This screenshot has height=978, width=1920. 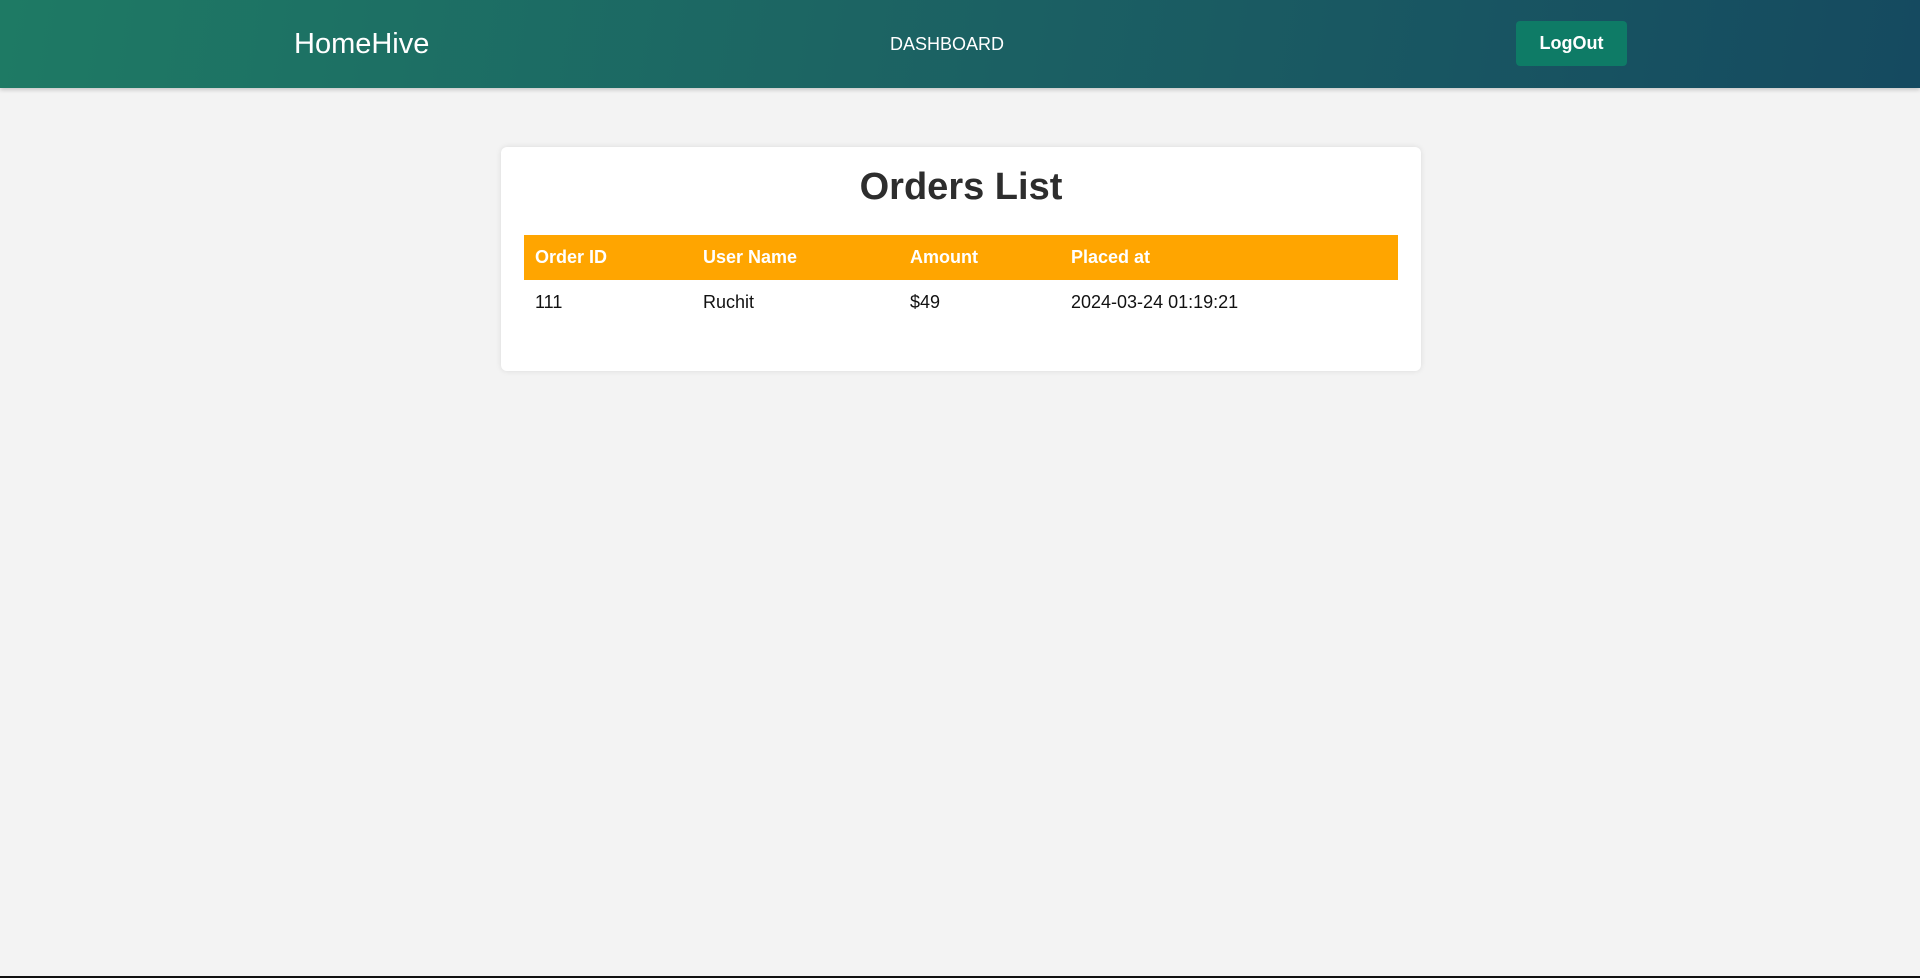 What do you see at coordinates (1571, 43) in the screenshot?
I see `logout-button: LogOut` at bounding box center [1571, 43].